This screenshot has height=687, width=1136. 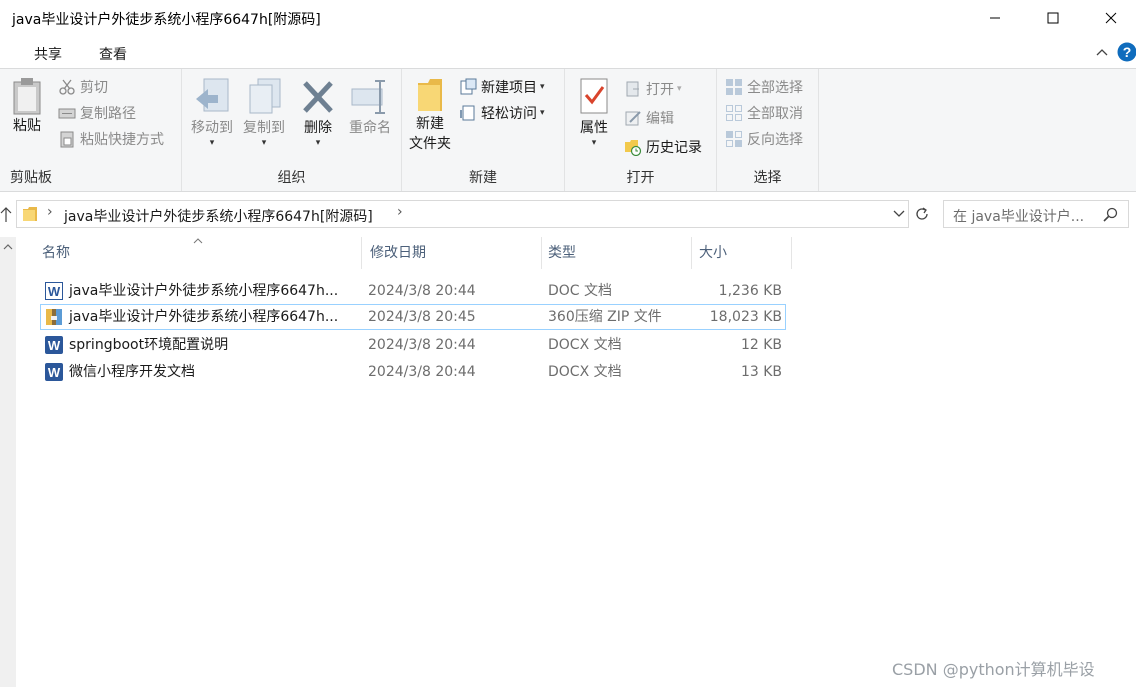 I want to click on watermark: CSDN @python计算机毕设, so click(x=993, y=669).